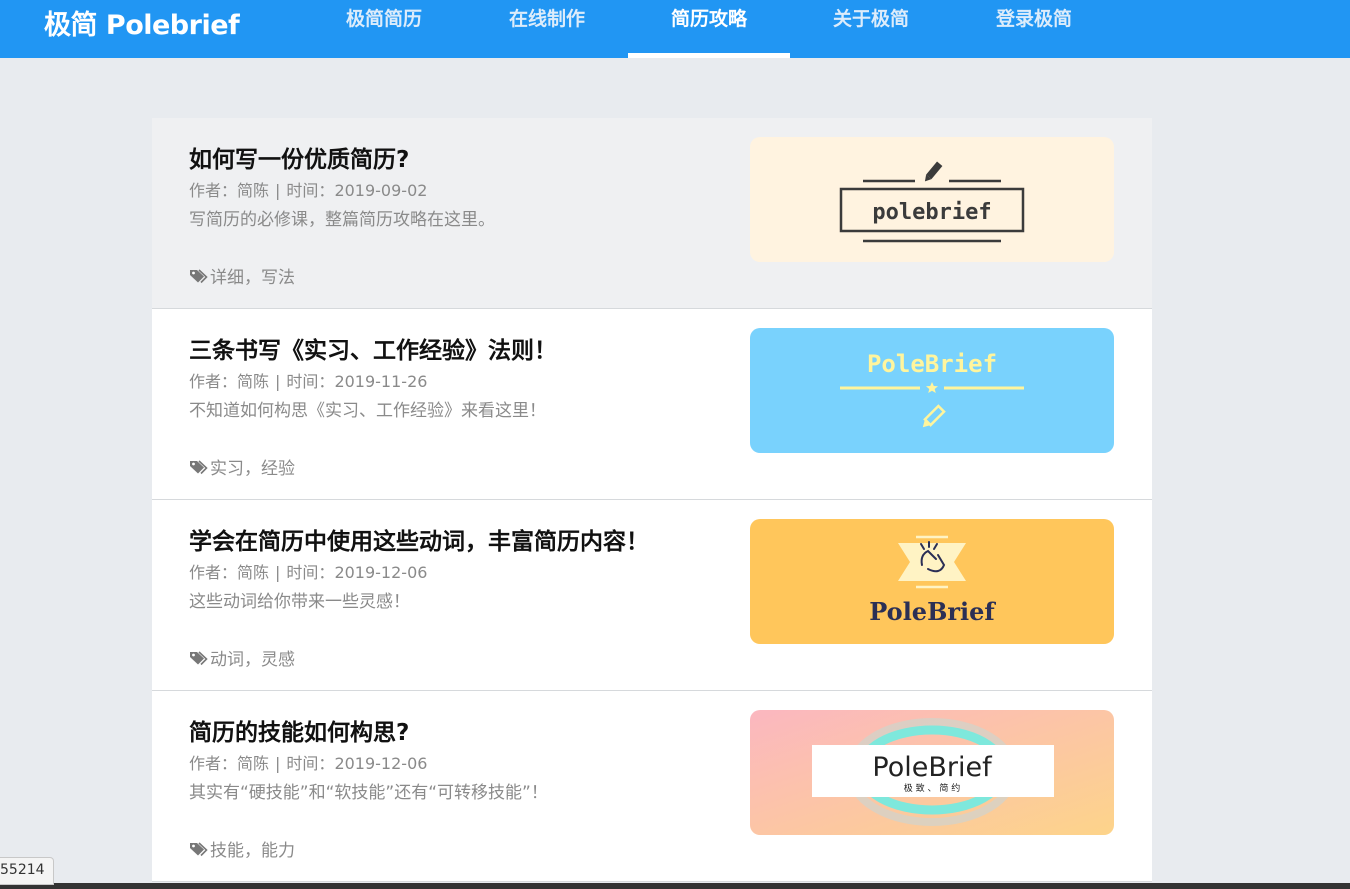 This screenshot has width=1350, height=889. Describe the element at coordinates (675, 886) in the screenshot. I see `bottom-edge-bar` at that location.